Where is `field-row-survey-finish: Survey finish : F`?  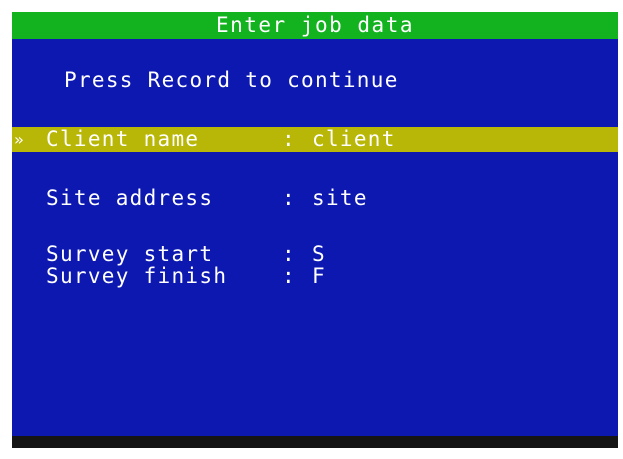 field-row-survey-finish: Survey finish : F is located at coordinates (315, 276).